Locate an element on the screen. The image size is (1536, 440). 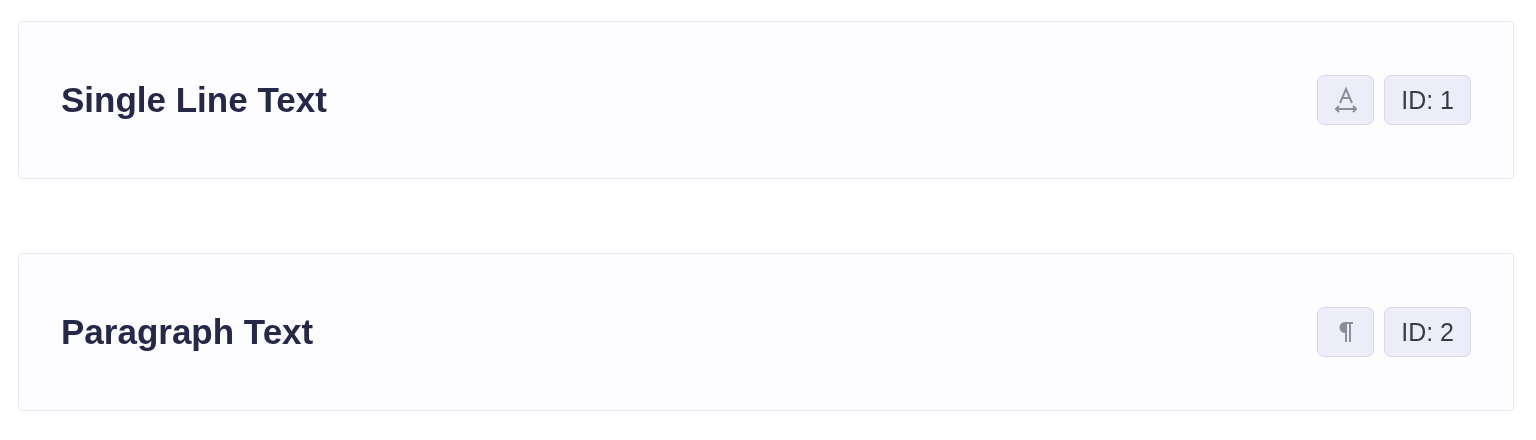
id-badge: ID: 2 is located at coordinates (1427, 332).